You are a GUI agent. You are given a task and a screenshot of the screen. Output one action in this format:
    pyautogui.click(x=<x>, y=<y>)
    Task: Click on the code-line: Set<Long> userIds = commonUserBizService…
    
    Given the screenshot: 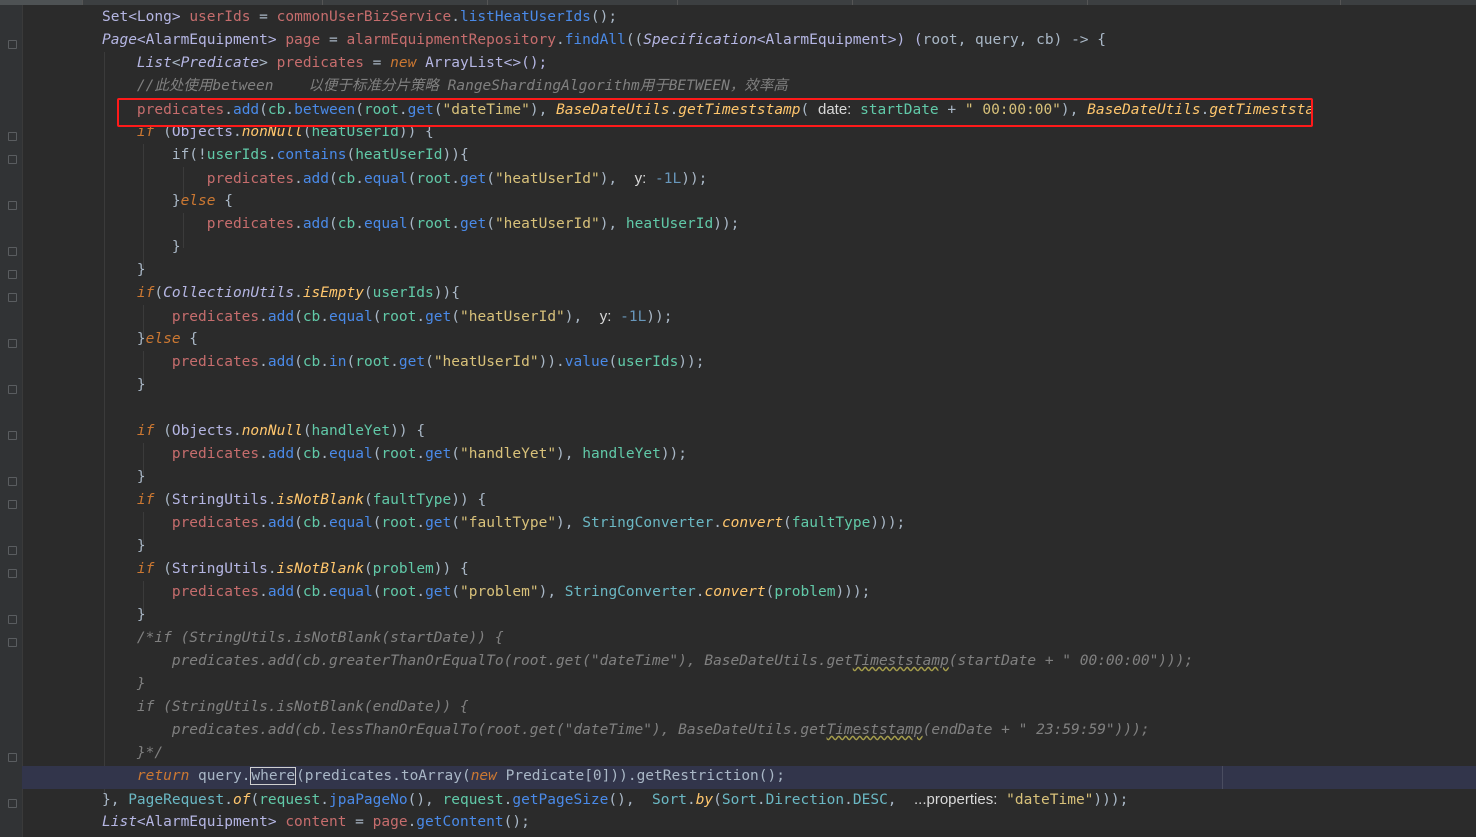 What is the action you would take?
    pyautogui.click(x=708, y=17)
    